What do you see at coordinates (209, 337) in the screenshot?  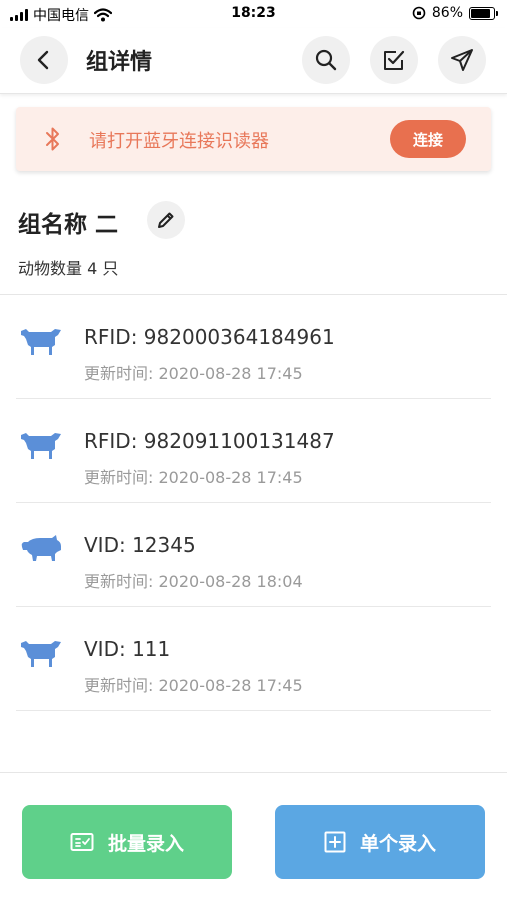 I see `animal-id: RFID: 982000364184961` at bounding box center [209, 337].